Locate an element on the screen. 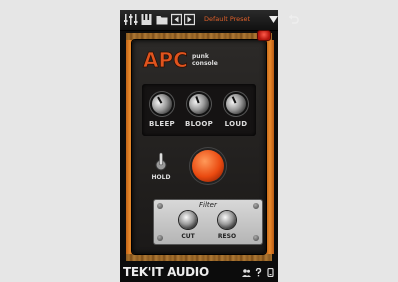 The height and width of the screenshot is (282, 398). filter-panel: Filter CUT RESO is located at coordinates (208, 222).